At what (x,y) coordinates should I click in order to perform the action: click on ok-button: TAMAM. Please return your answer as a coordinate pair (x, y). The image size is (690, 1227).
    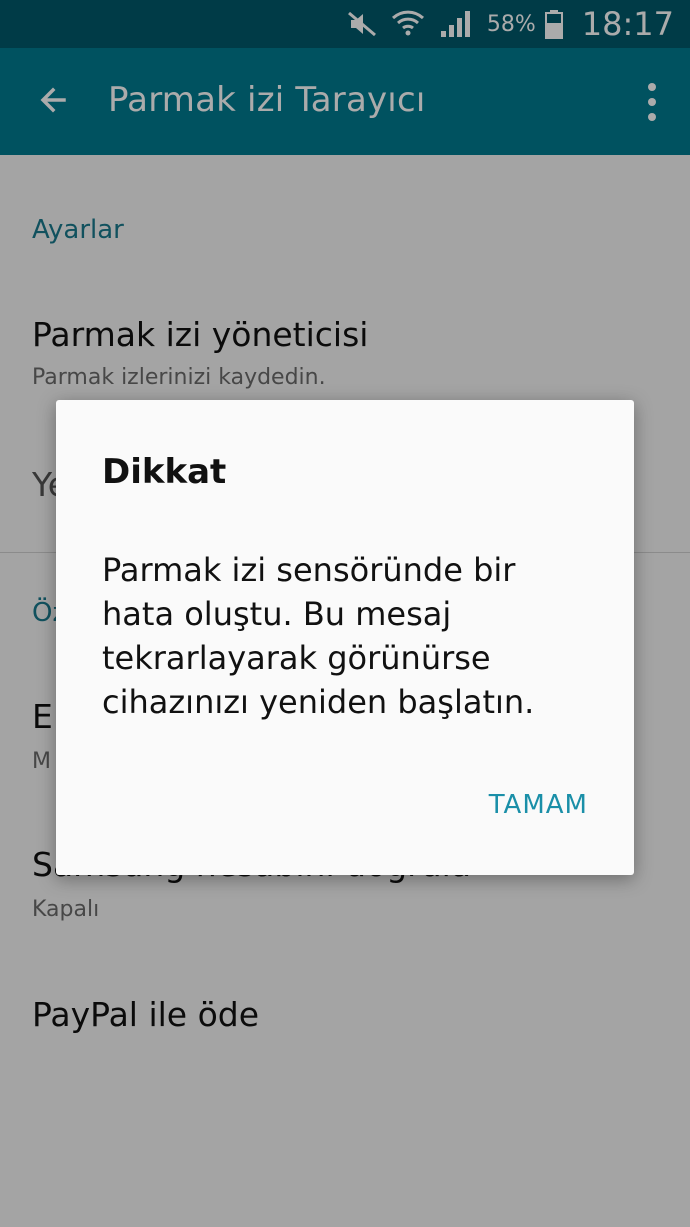
    Looking at the image, I should click on (538, 805).